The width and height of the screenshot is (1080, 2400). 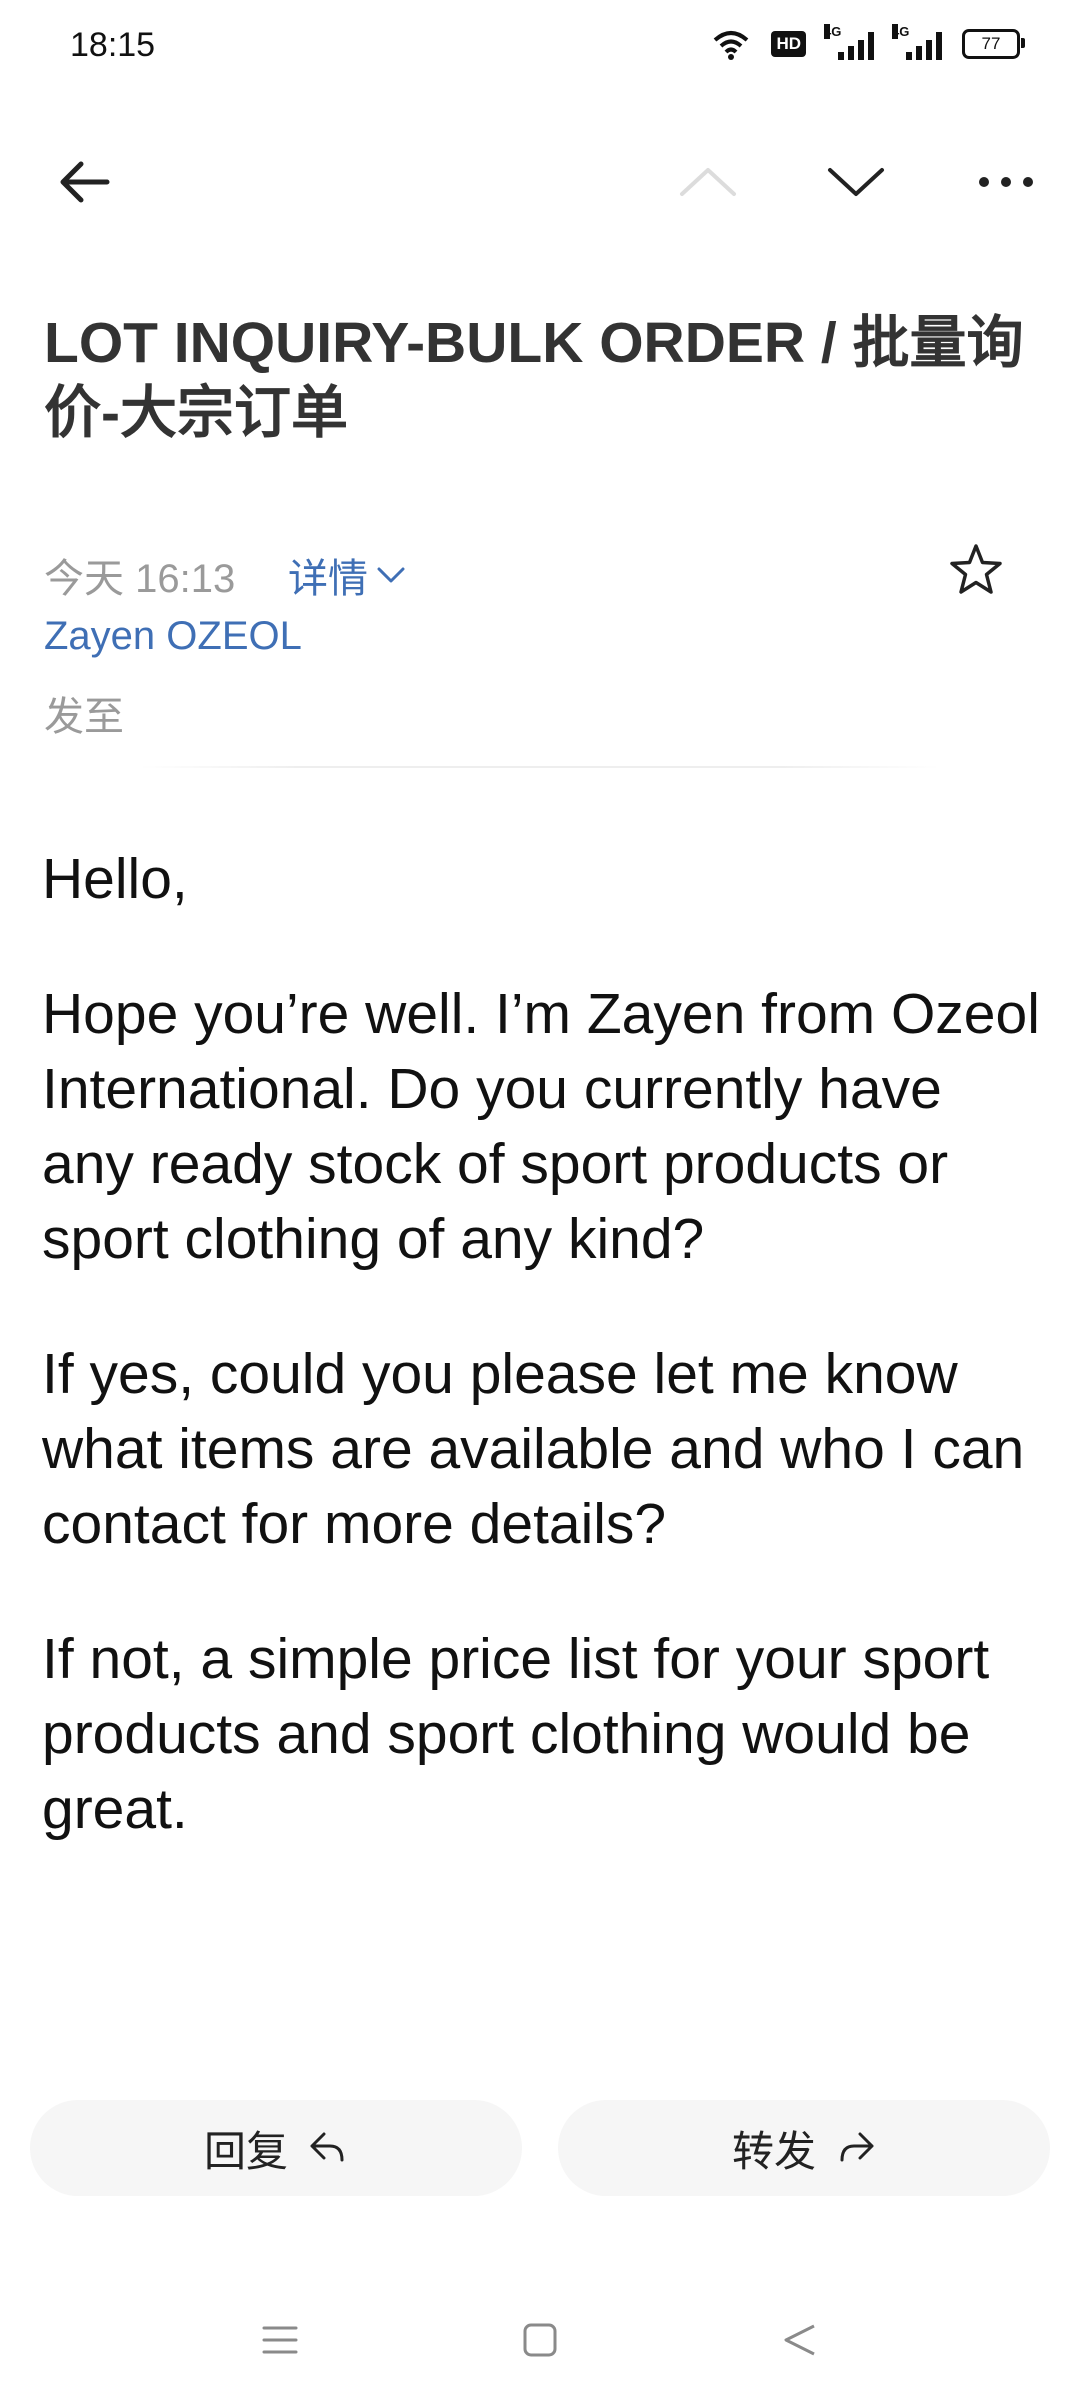 I want to click on reply-button: 回复, so click(x=276, y=2148).